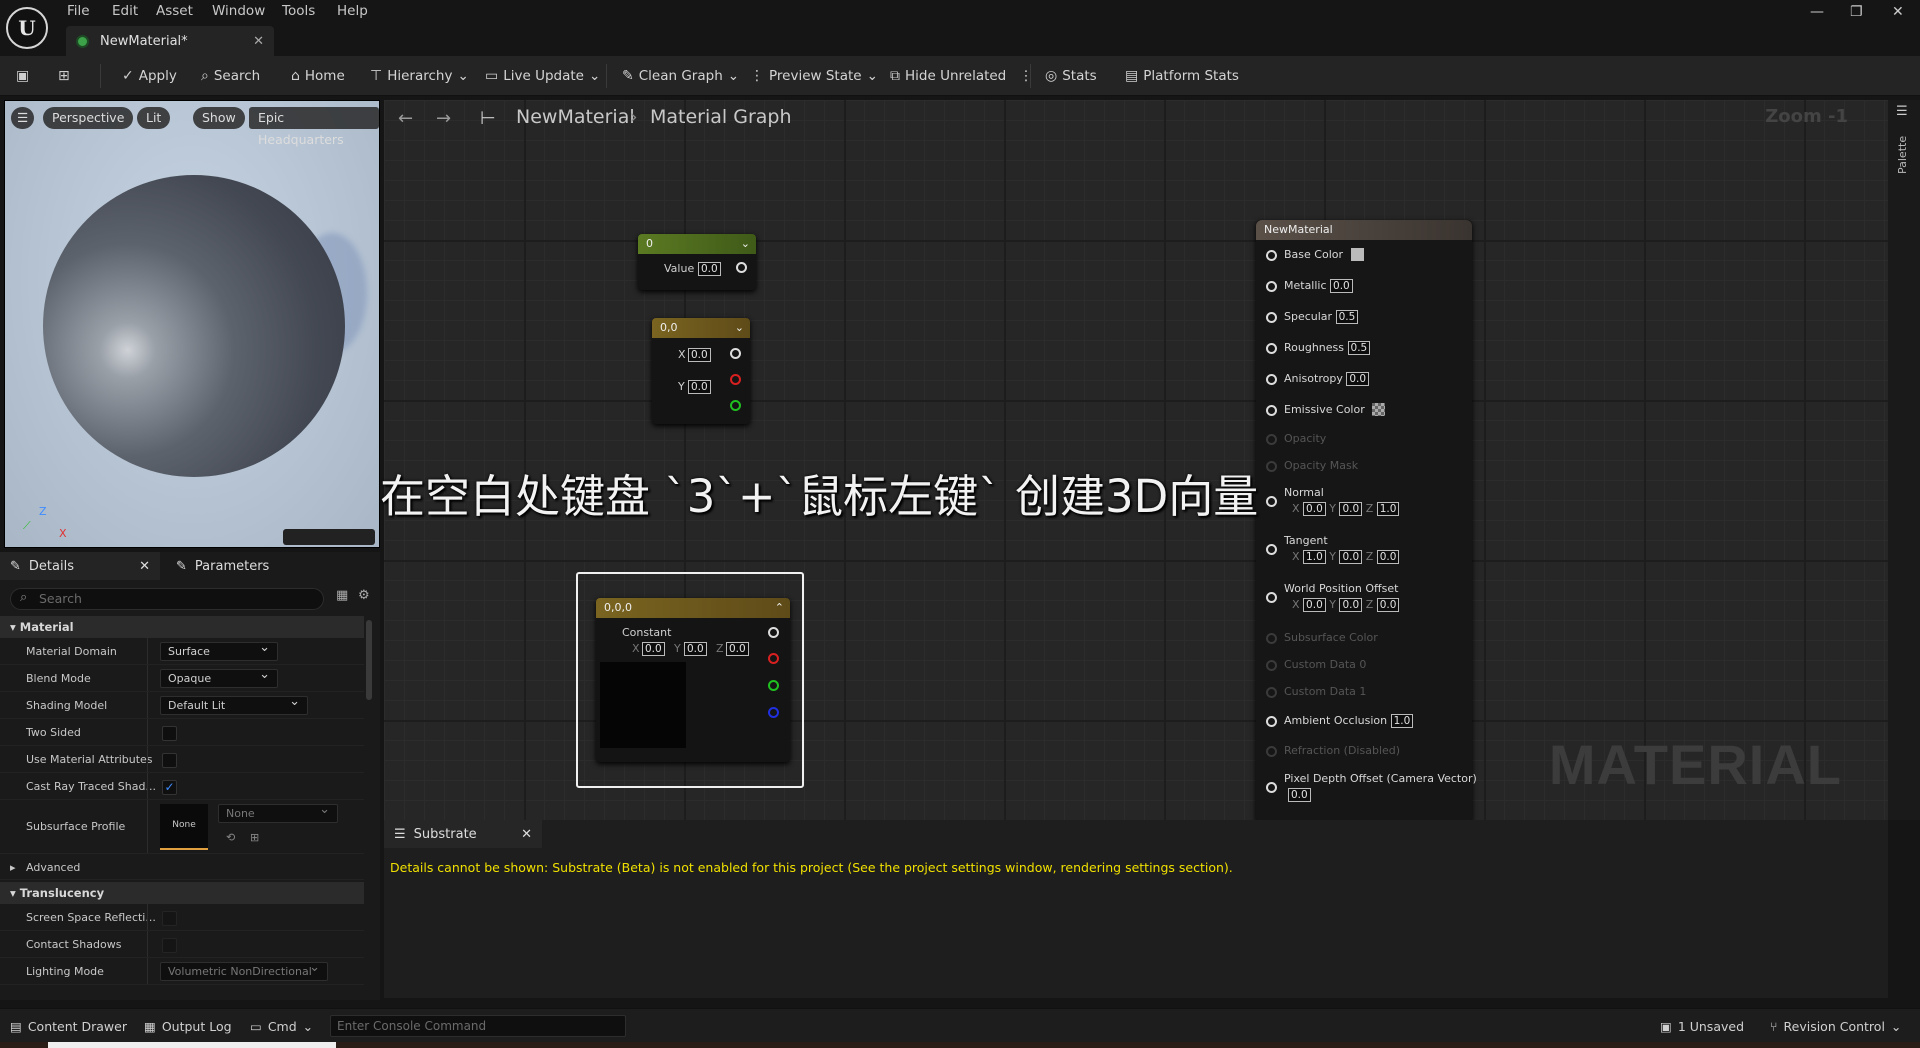 The height and width of the screenshot is (1048, 1920). What do you see at coordinates (1358, 379) in the screenshot?
I see `anisotropy-field: 0.0` at bounding box center [1358, 379].